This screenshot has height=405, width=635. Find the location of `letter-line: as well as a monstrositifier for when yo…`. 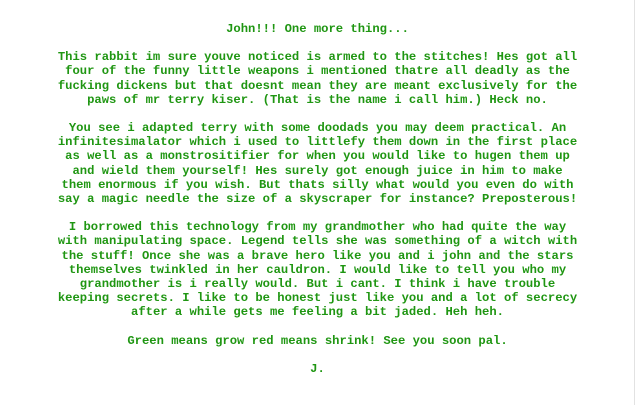

letter-line: as well as a monstrositifier for when yo… is located at coordinates (317, 156).